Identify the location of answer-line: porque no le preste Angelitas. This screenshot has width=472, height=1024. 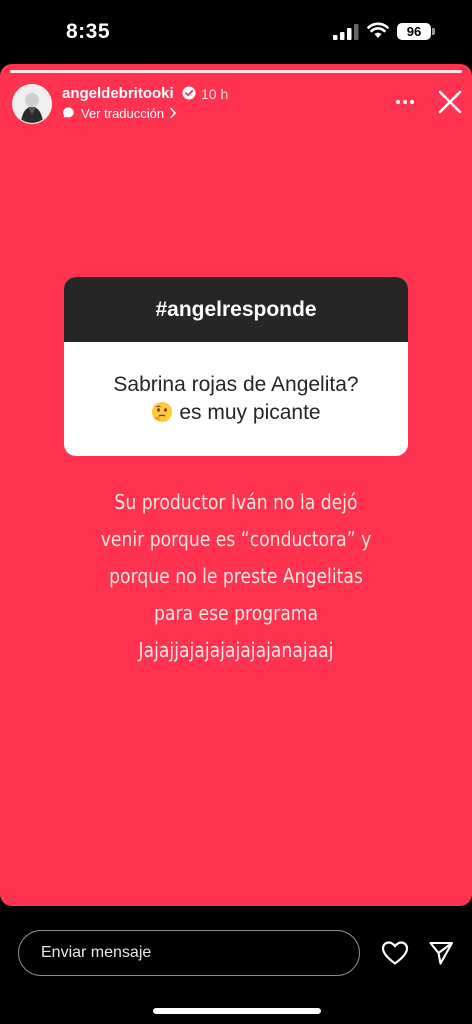
(236, 576).